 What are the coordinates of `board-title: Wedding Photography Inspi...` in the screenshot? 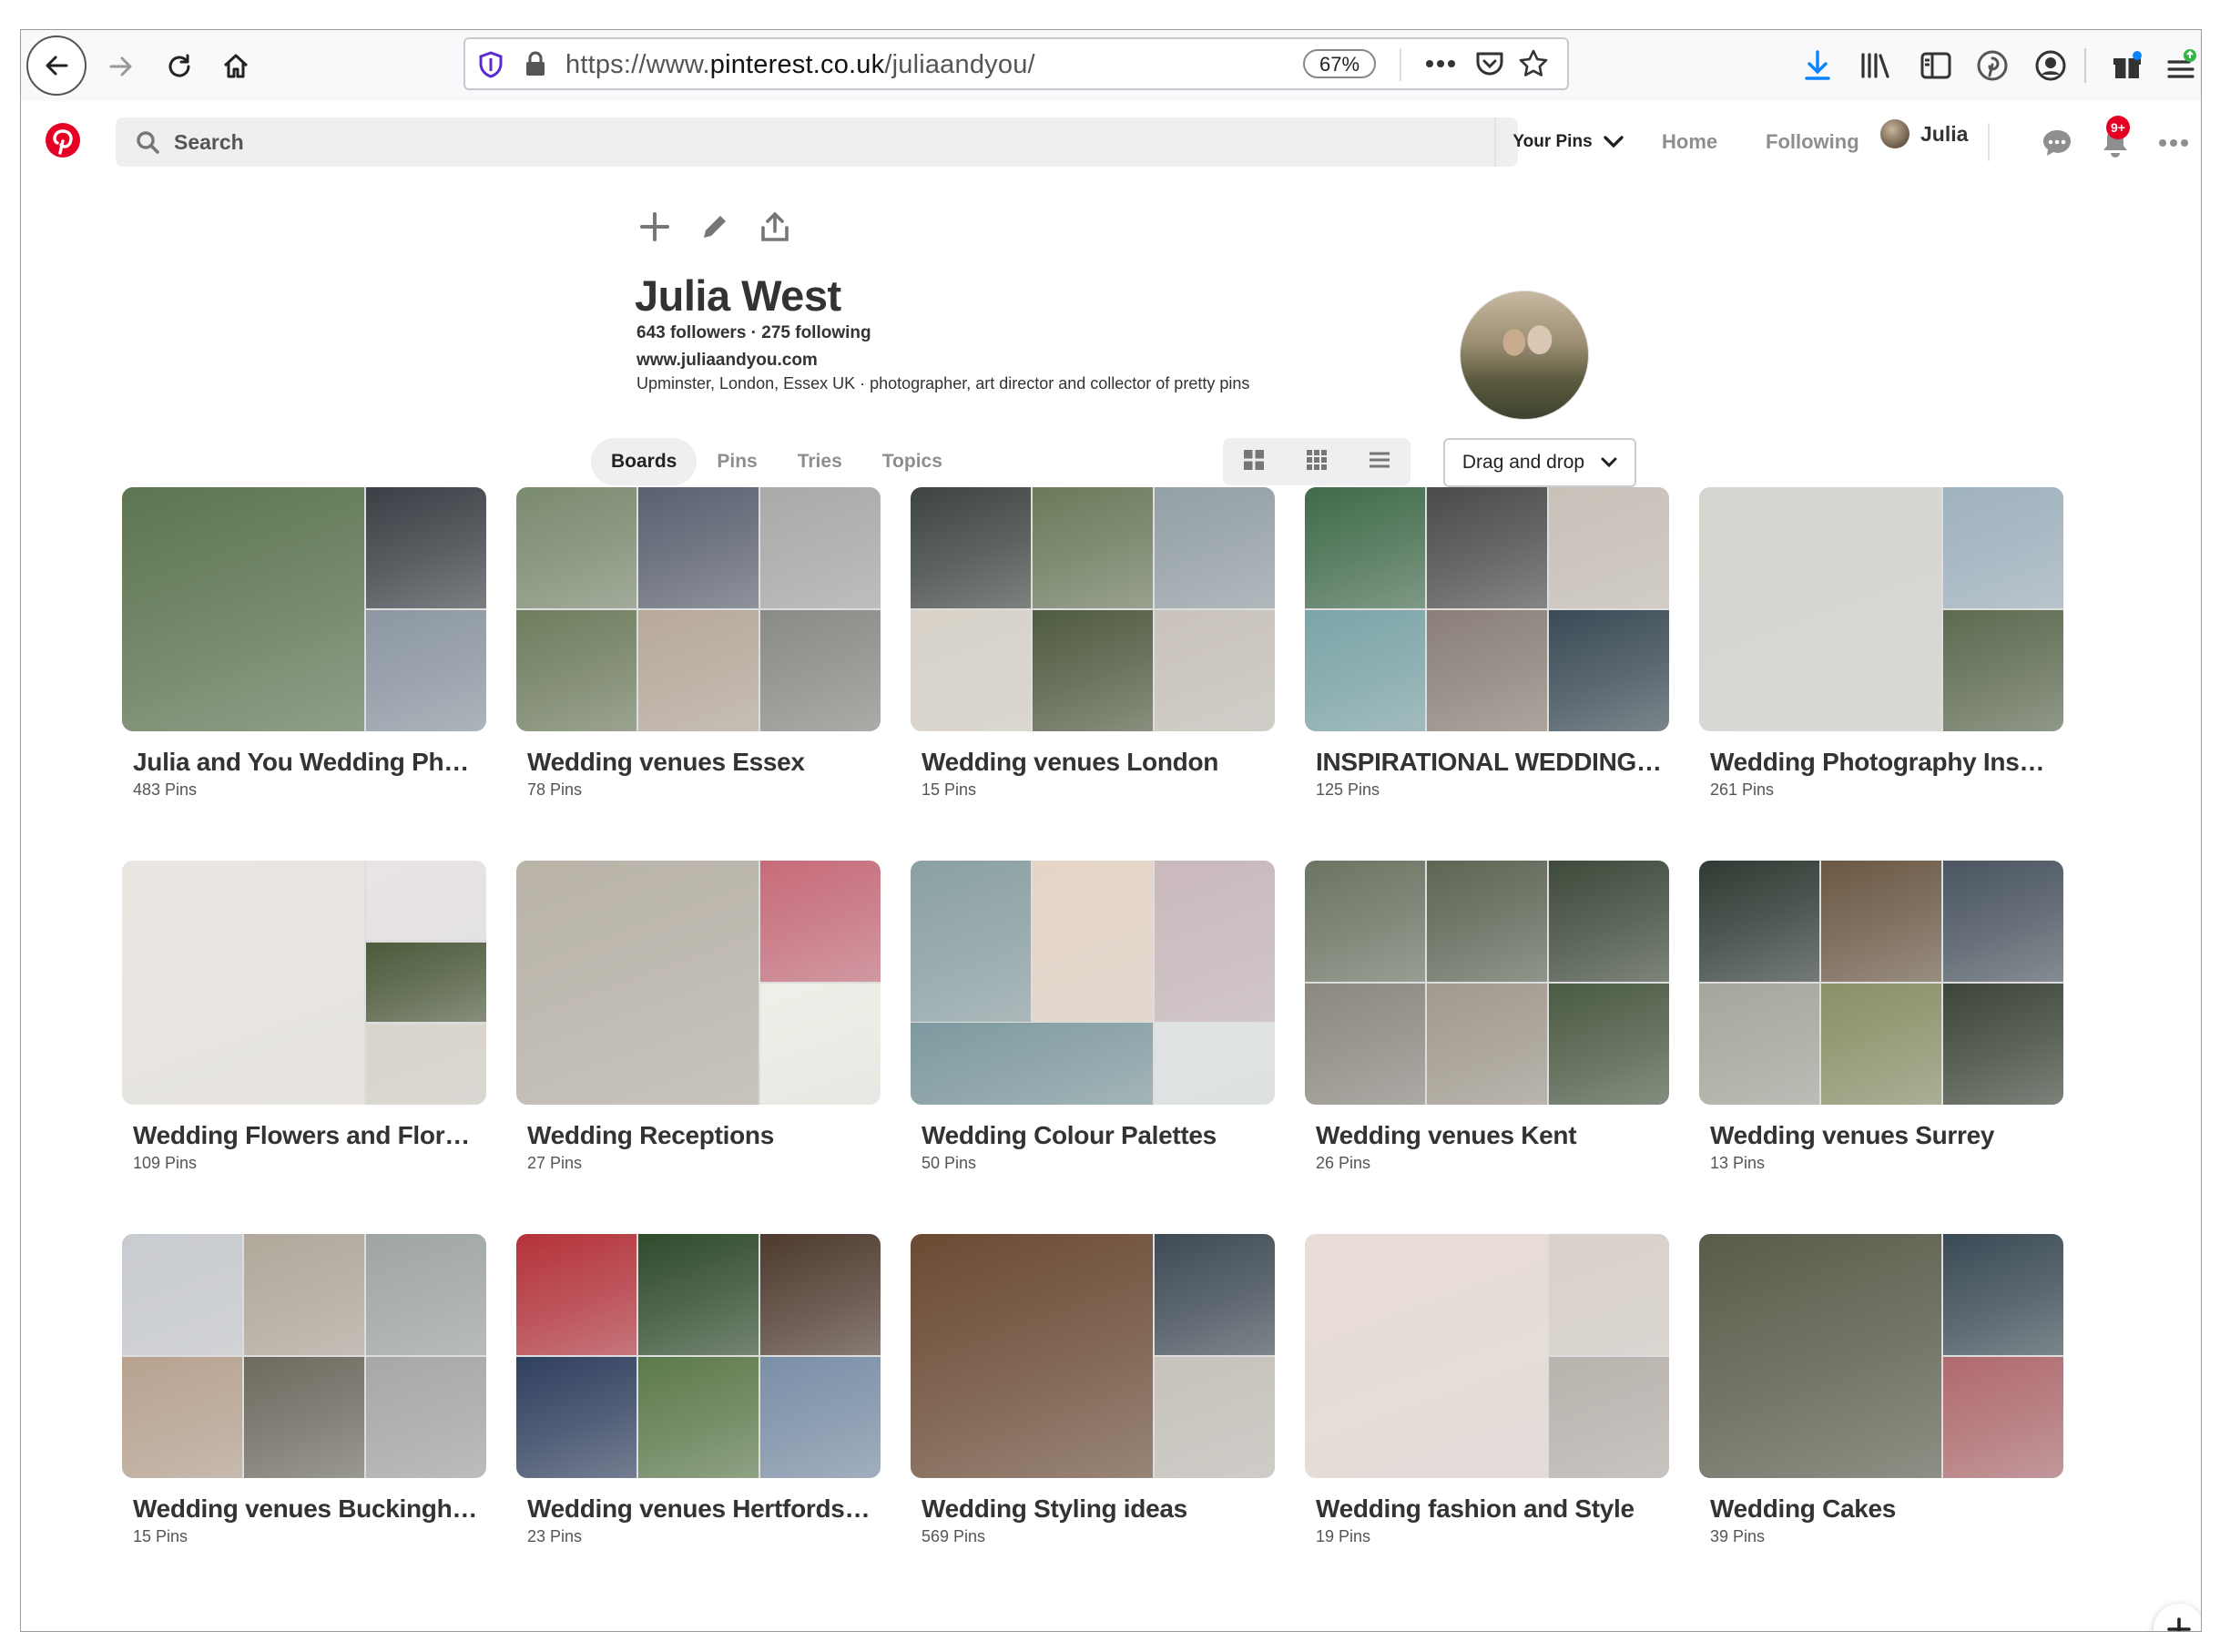 It's located at (1883, 762).